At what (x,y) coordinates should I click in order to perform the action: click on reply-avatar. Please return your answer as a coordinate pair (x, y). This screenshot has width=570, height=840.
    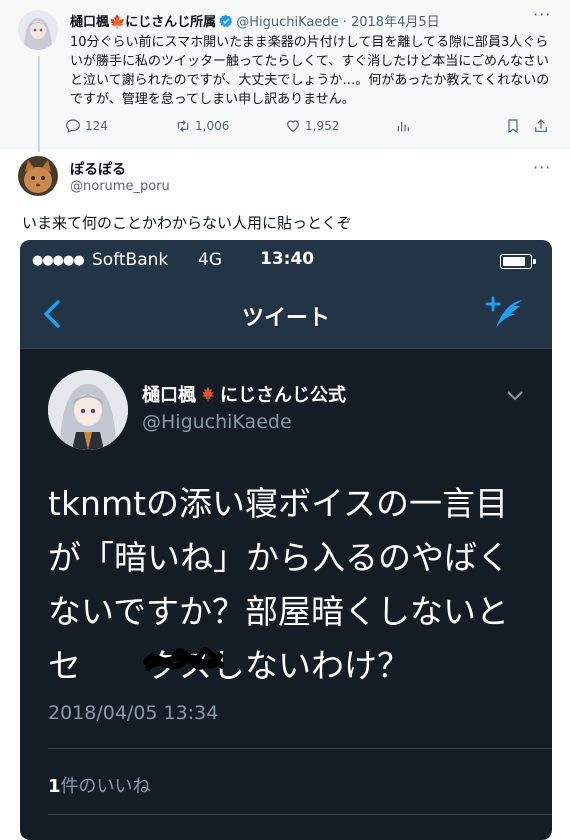
    Looking at the image, I should click on (38, 176).